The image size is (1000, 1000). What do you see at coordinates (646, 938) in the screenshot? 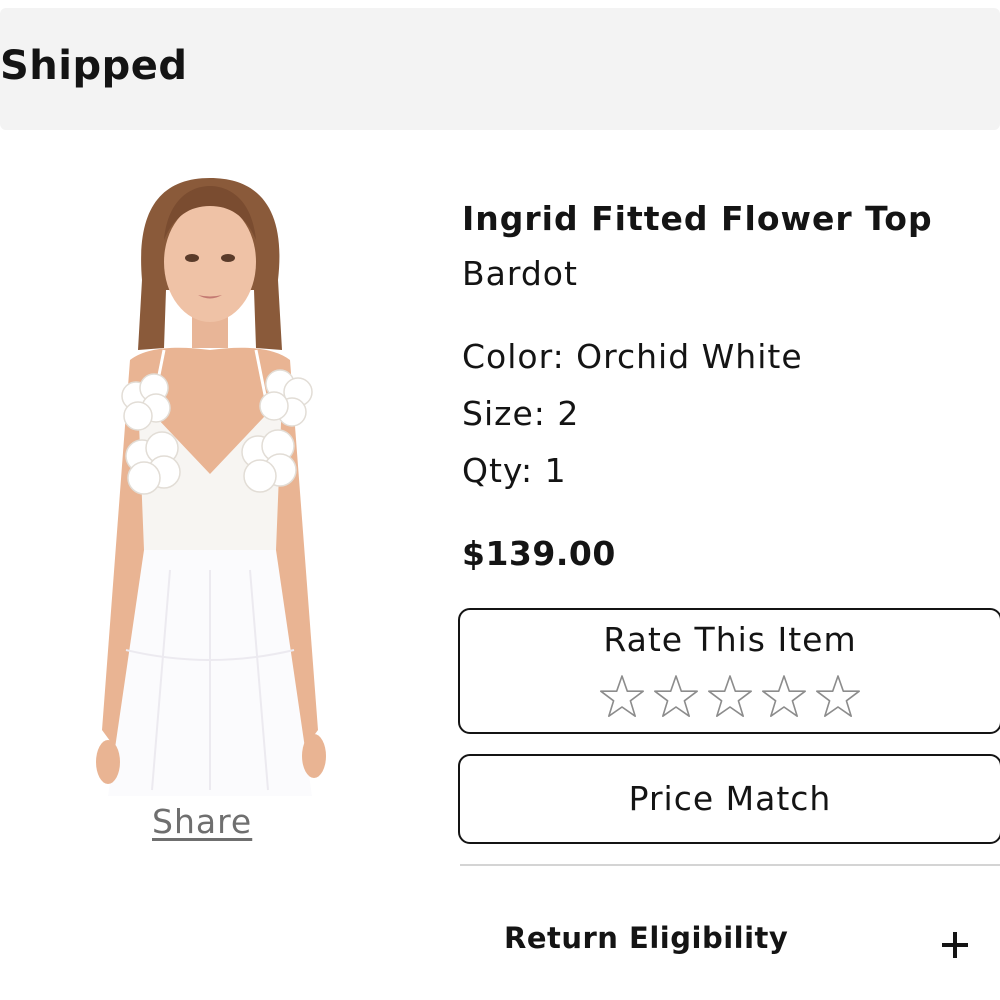
I see `return-eligibility-label: Return Eligibility` at bounding box center [646, 938].